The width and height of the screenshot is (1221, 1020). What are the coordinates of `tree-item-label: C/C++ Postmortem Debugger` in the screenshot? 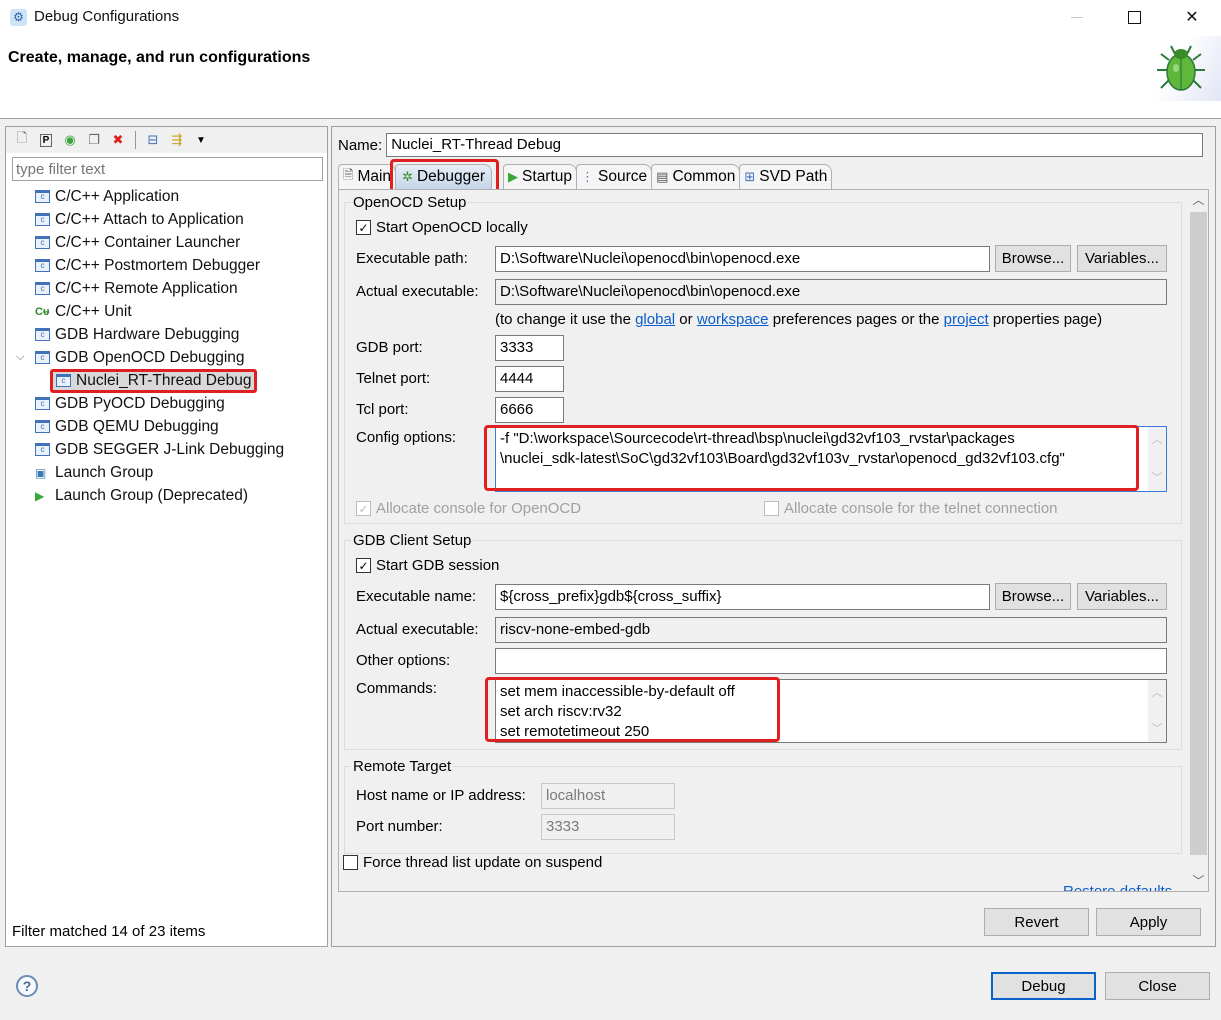 It's located at (158, 265).